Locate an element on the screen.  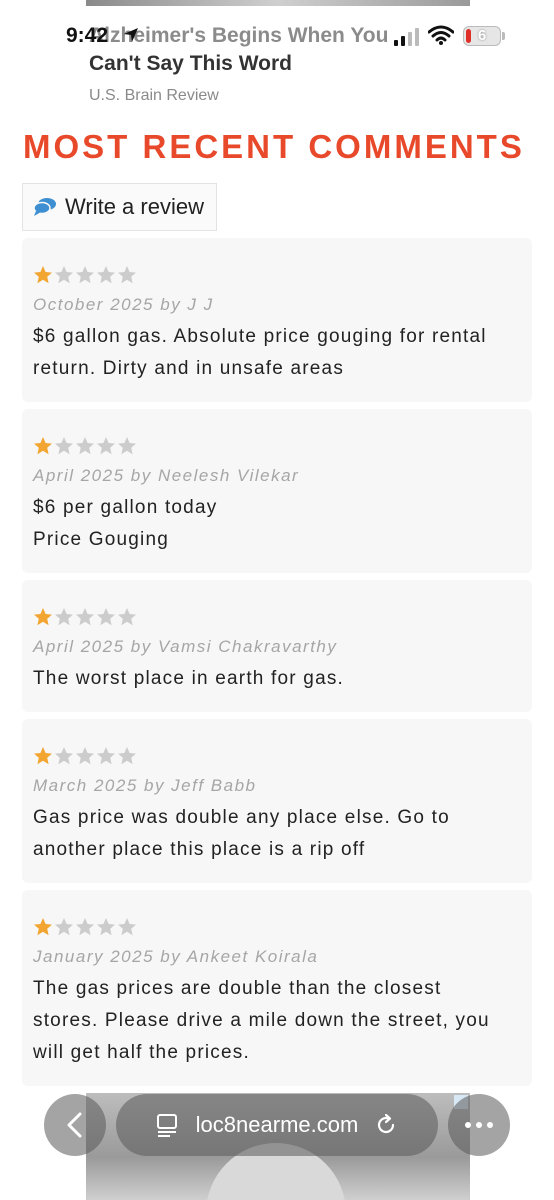
chevron-left-icon is located at coordinates (74, 1125).